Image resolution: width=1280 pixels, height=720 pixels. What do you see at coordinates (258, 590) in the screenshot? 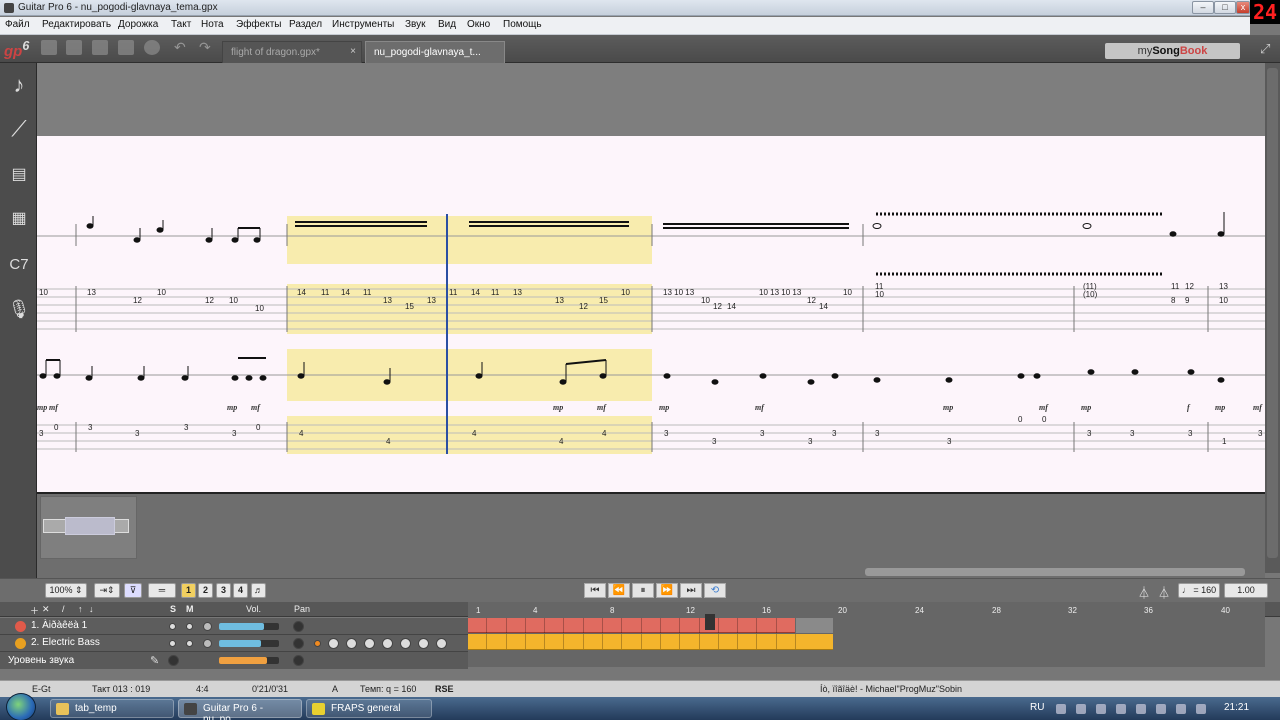
I see `note-entry-icon: ♬` at bounding box center [258, 590].